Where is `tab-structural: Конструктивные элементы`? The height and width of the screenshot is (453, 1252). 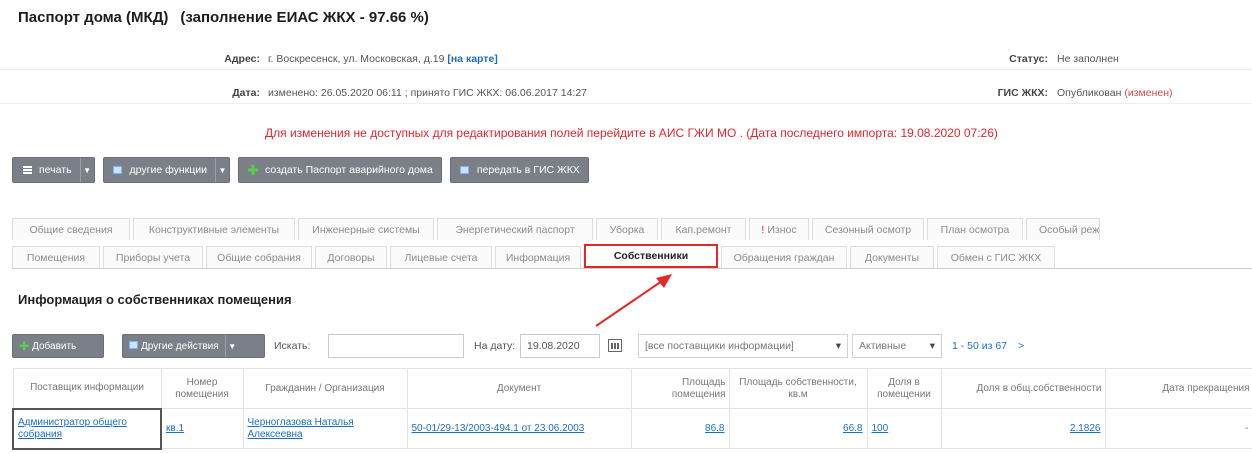
tab-structural: Конструктивные элементы is located at coordinates (214, 229).